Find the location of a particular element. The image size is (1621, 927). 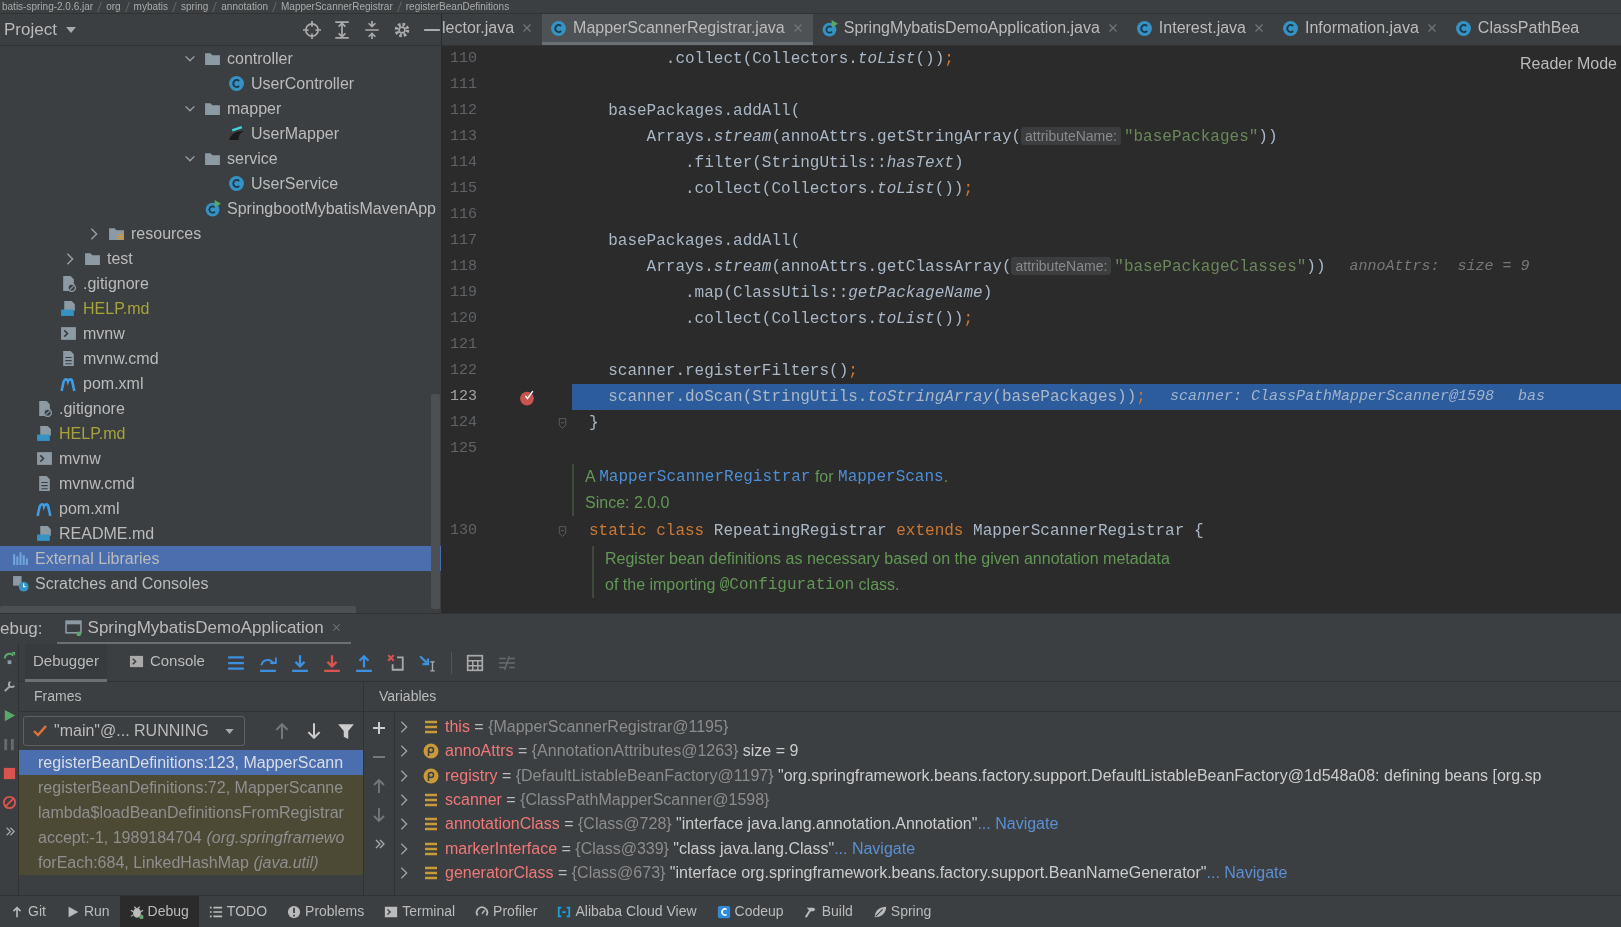

stack-frame: registerBeanDefinitions:72, MapperScanne is located at coordinates (191, 787).